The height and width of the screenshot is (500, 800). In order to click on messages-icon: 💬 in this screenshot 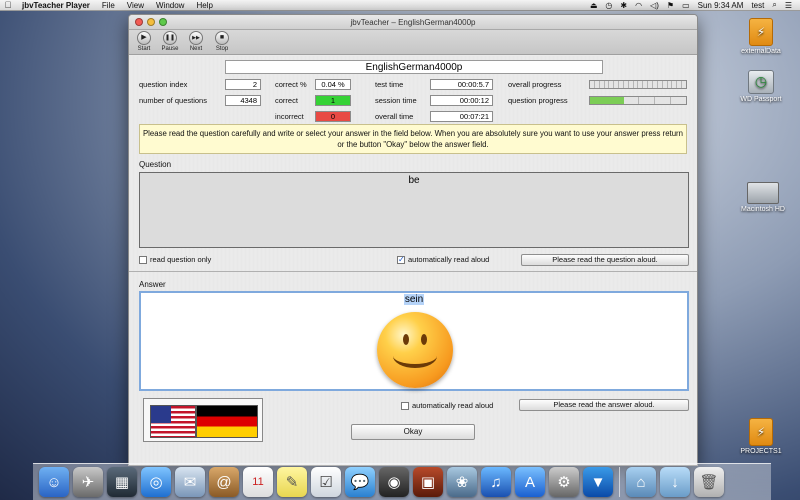, I will do `click(360, 482)`.